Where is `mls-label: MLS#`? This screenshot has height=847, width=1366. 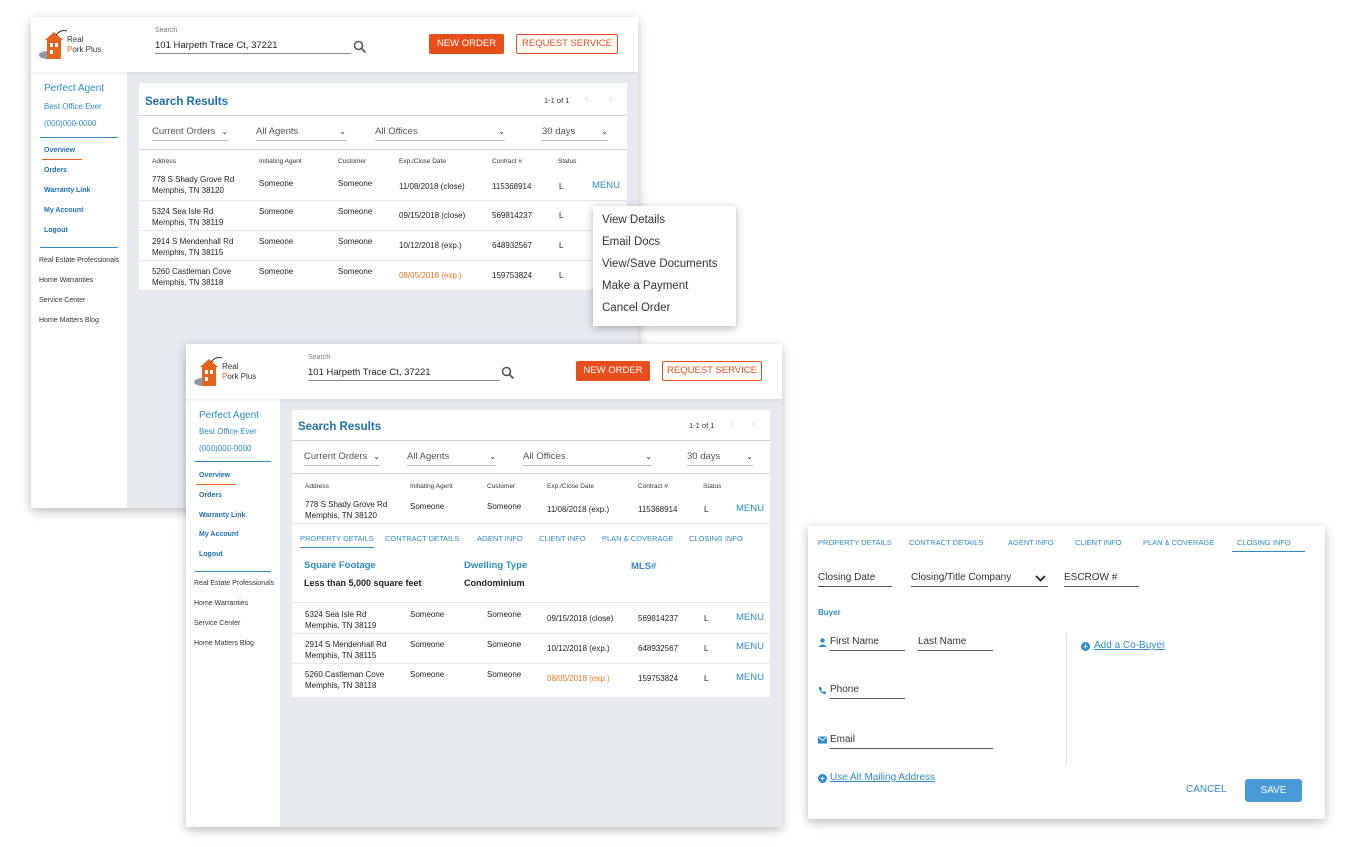
mls-label: MLS# is located at coordinates (644, 566).